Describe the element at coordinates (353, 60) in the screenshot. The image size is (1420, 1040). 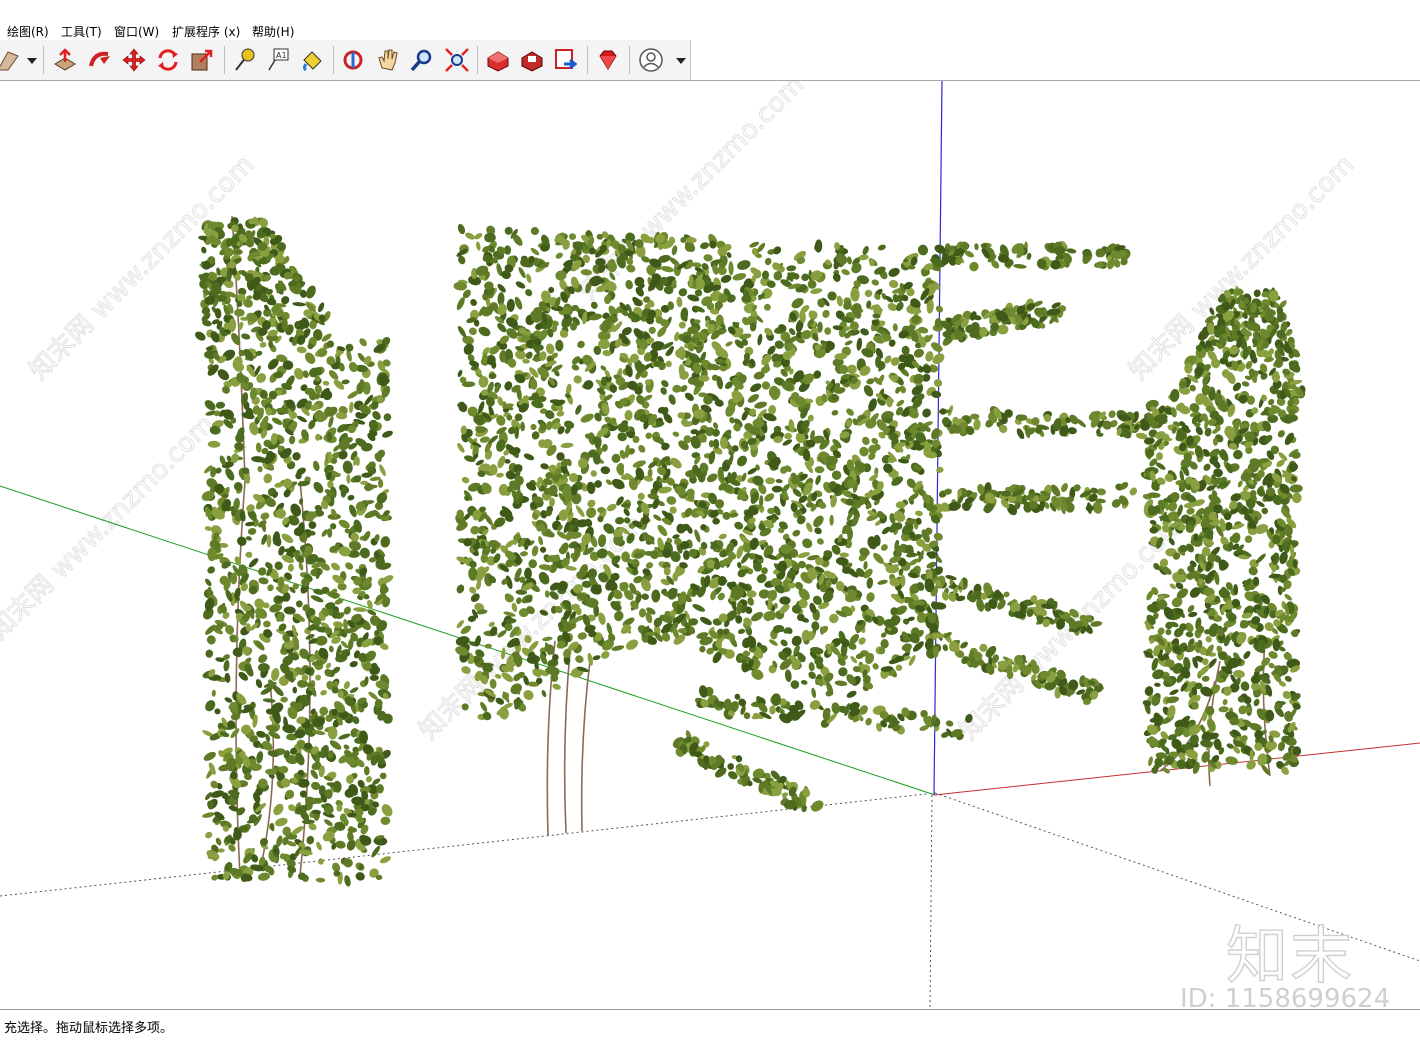
I see `orbit-icon` at that location.